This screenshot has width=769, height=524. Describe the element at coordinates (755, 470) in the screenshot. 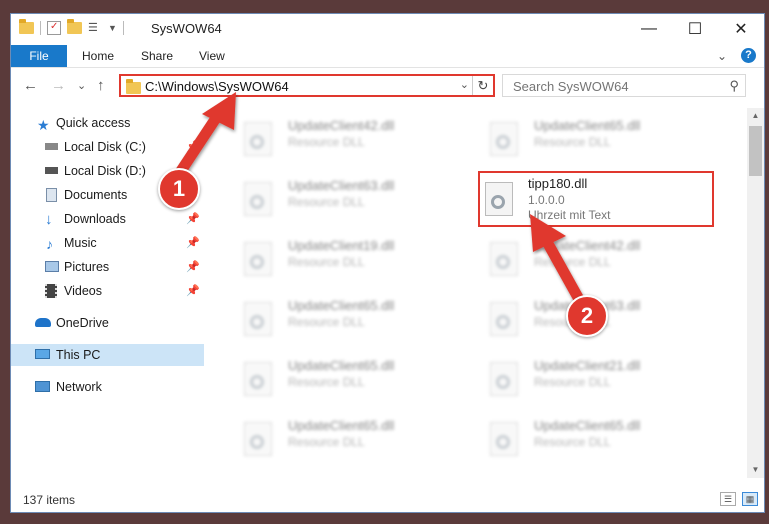

I see `scroll-down-button: ▼` at that location.